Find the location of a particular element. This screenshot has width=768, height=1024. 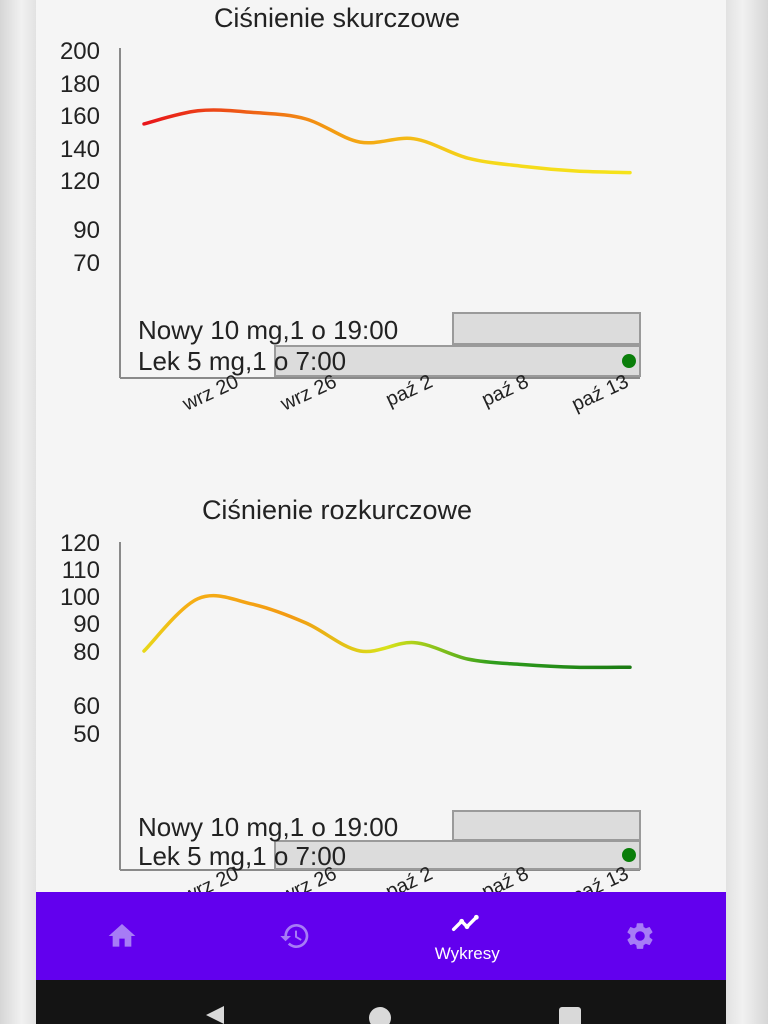

nav-item-home is located at coordinates (122, 936).